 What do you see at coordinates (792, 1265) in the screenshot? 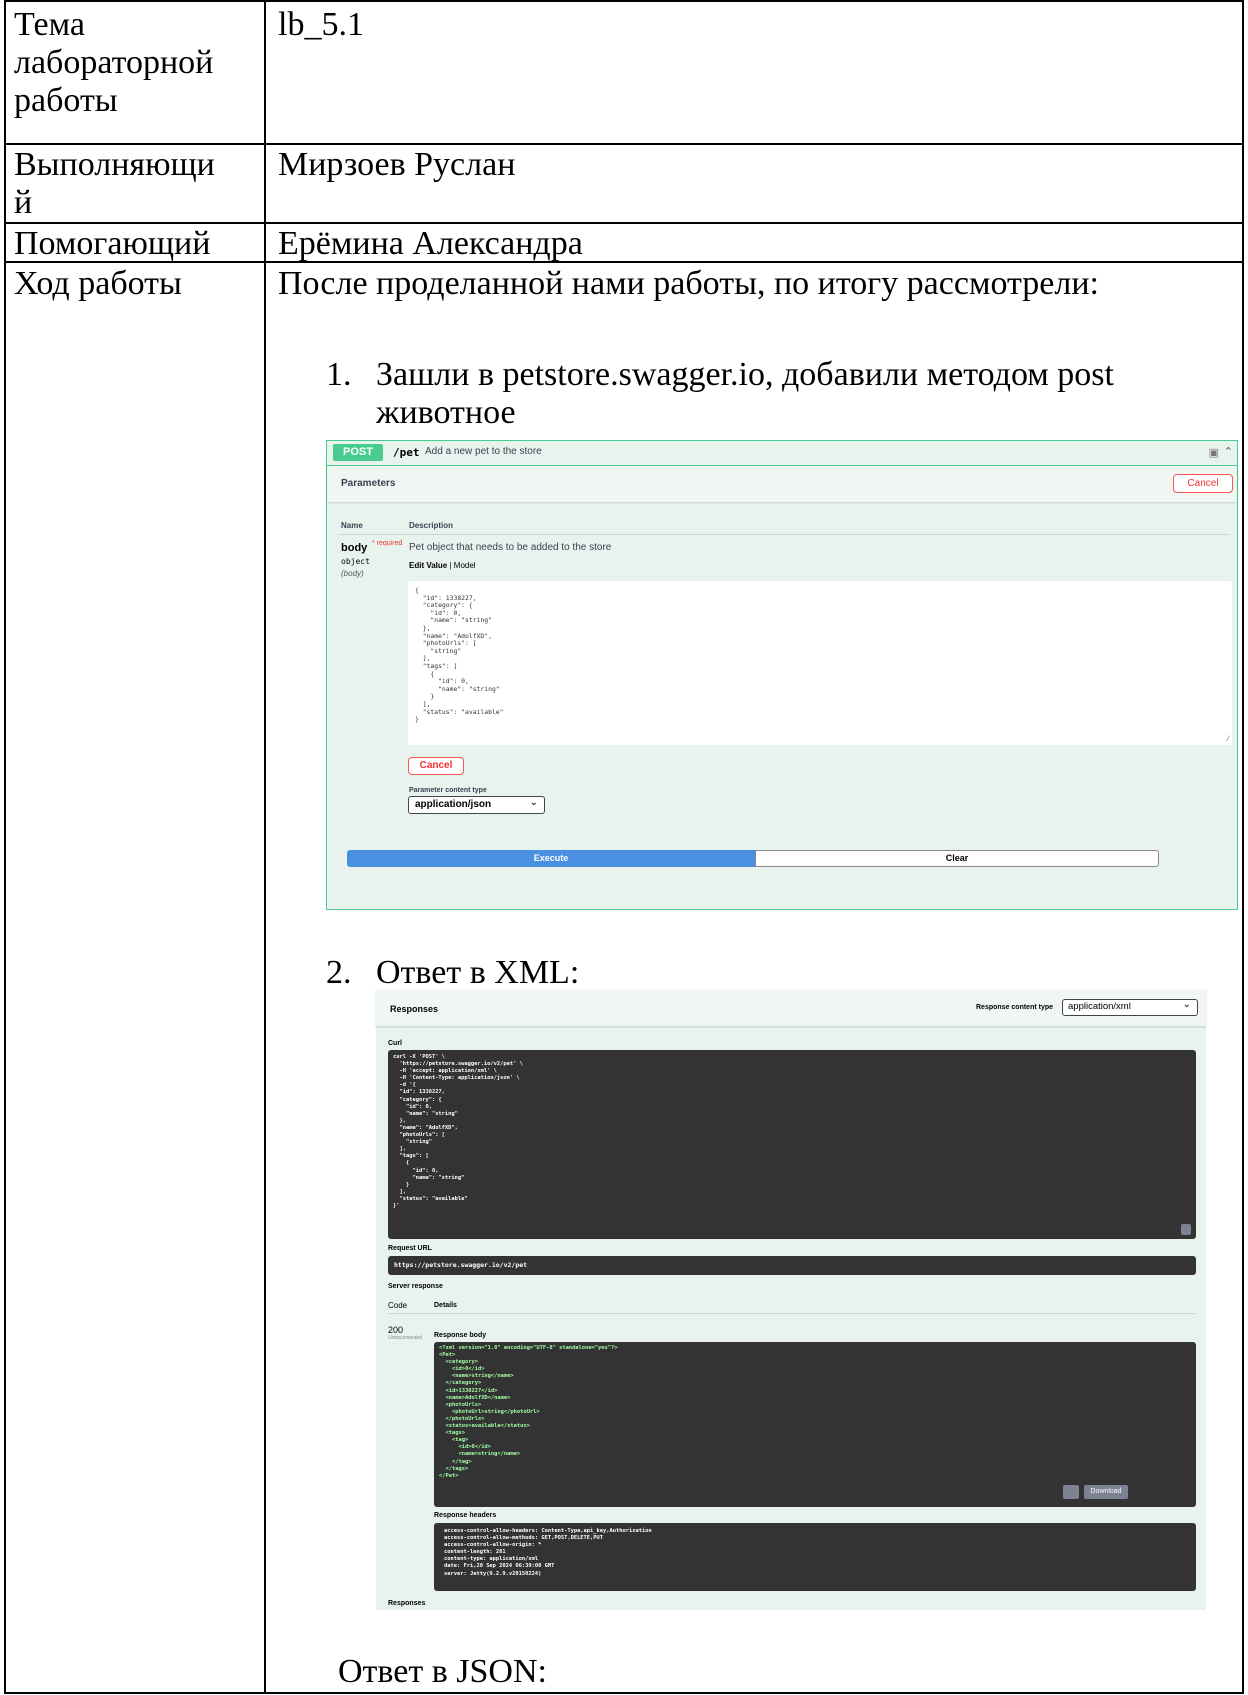
I see `request-url-block: https://petstore.swagger.io/v2/pet` at bounding box center [792, 1265].